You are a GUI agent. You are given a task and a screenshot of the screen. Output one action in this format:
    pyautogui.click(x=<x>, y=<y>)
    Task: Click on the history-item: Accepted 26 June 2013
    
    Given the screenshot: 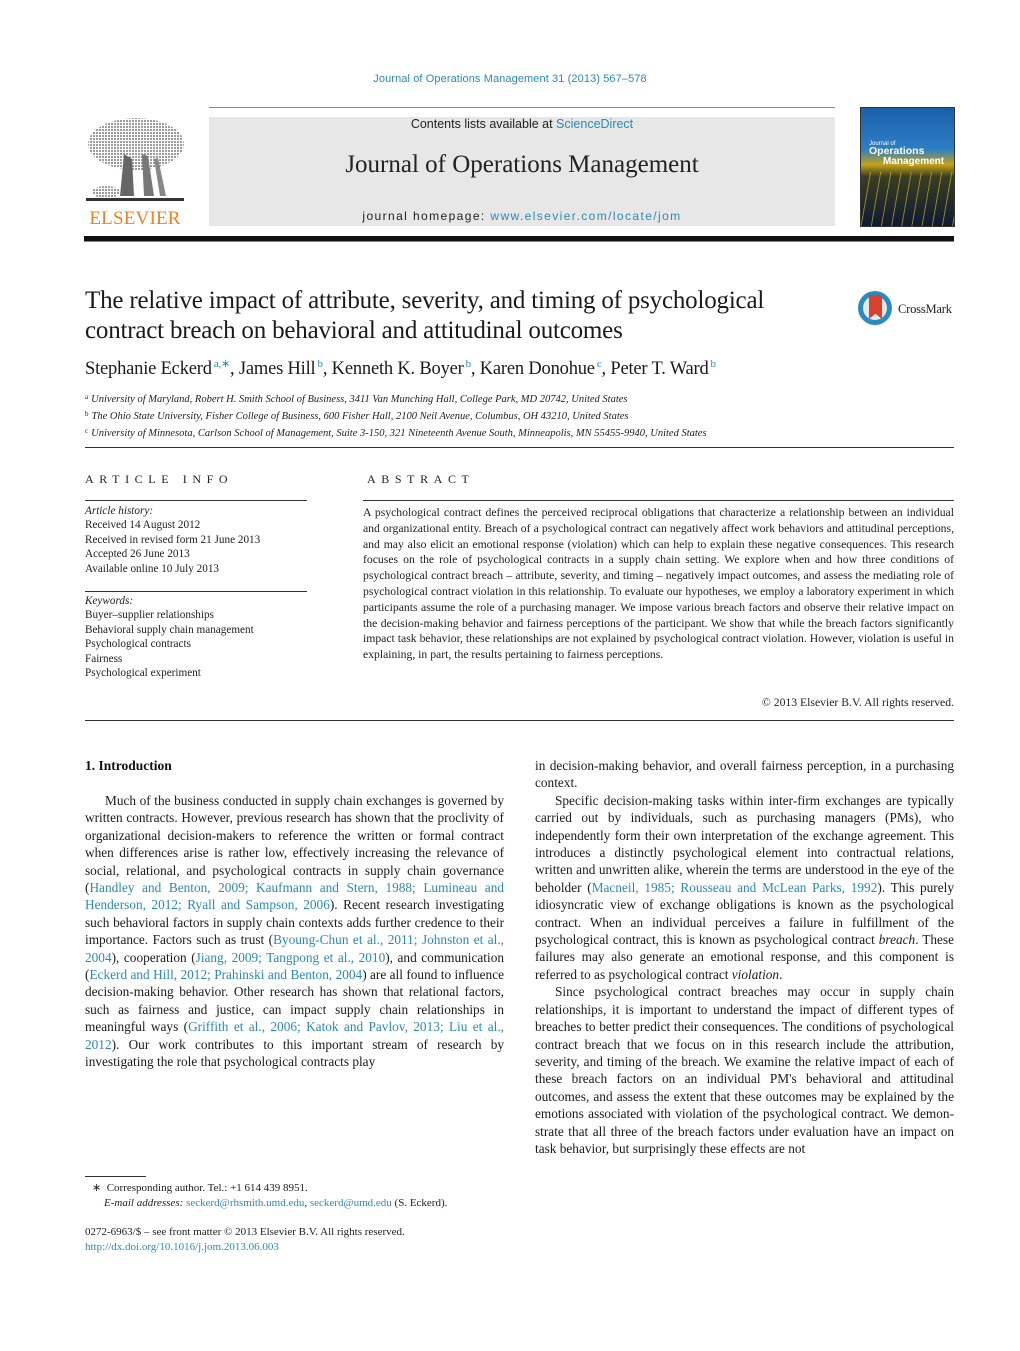 What is the action you would take?
    pyautogui.click(x=137, y=554)
    